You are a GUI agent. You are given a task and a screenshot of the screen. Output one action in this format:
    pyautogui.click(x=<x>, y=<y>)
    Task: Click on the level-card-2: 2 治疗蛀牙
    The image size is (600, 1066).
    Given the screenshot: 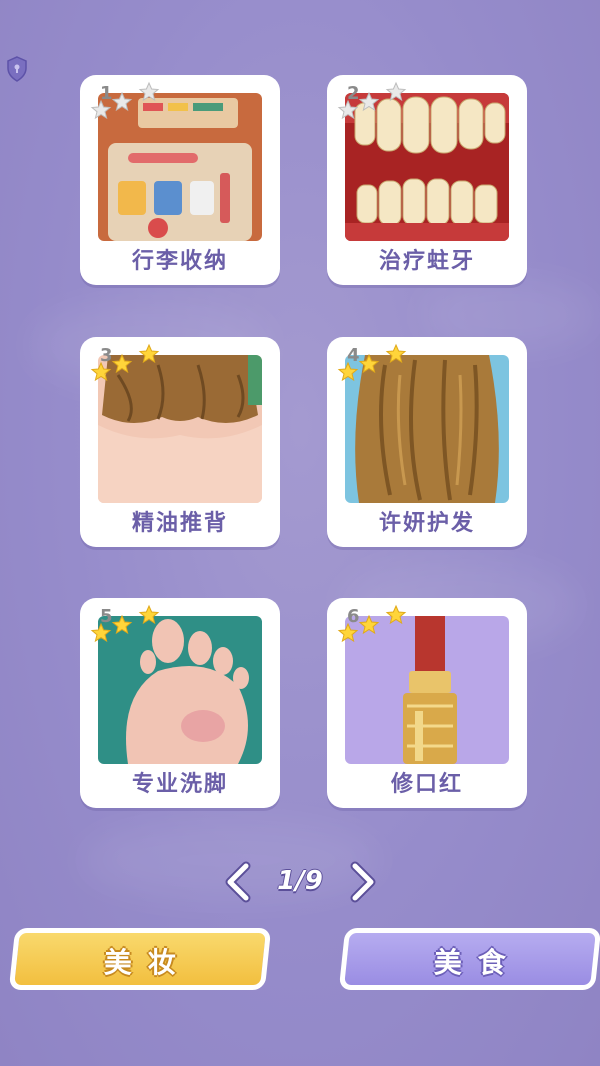 What is the action you would take?
    pyautogui.click(x=427, y=180)
    